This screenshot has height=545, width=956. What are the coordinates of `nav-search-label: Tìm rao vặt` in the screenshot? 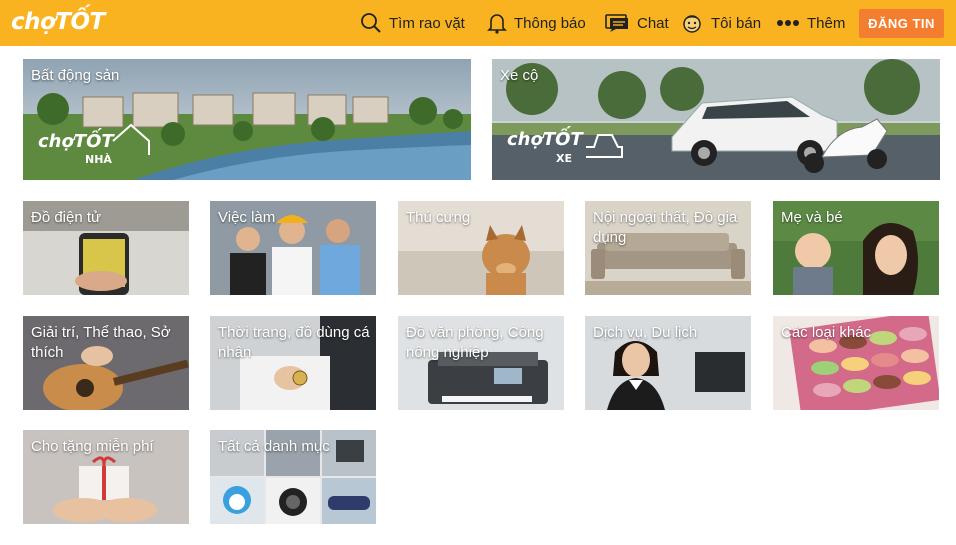 It's located at (427, 23).